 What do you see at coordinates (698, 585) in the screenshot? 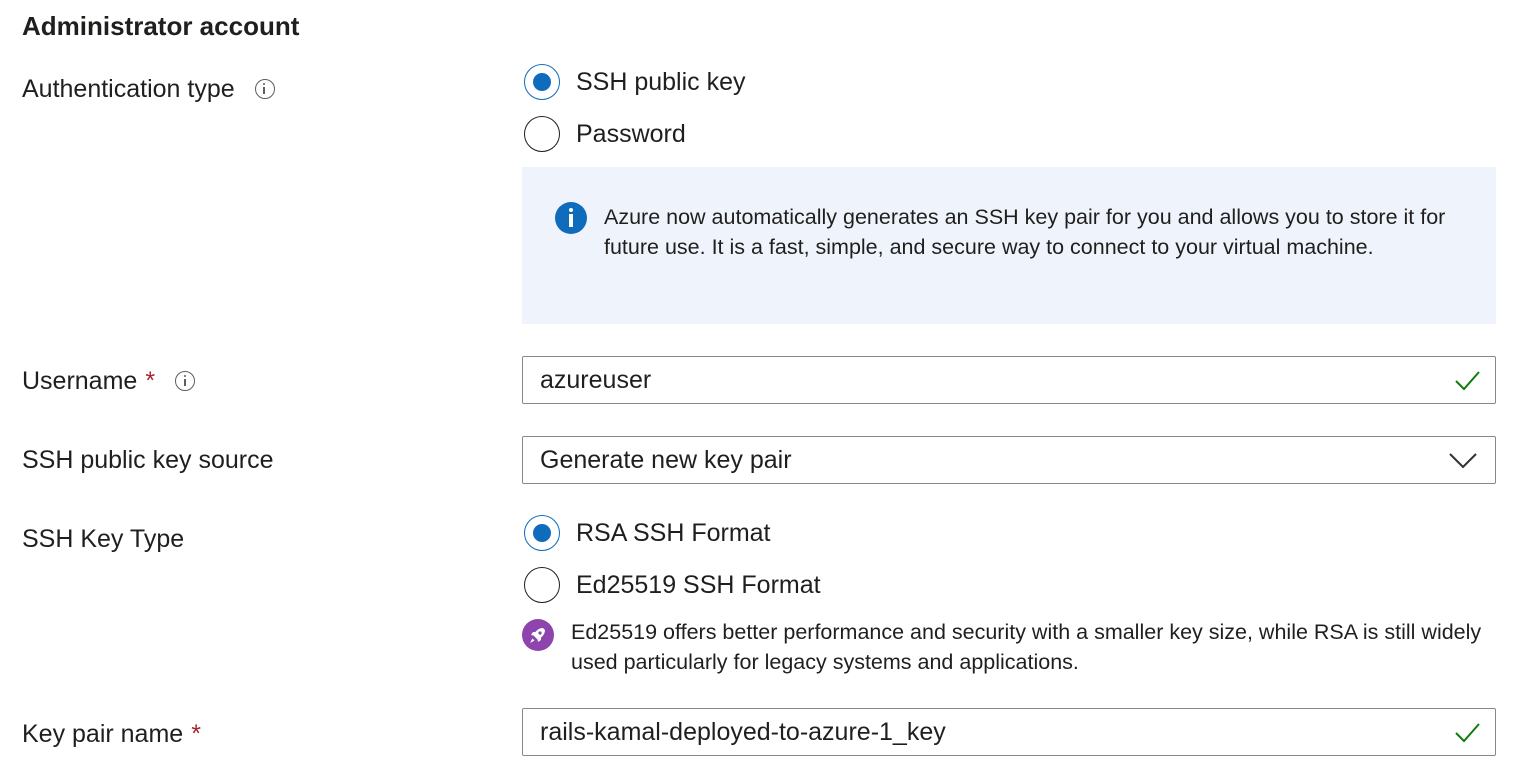
I see `radio-label: Ed25519 SSH Format` at bounding box center [698, 585].